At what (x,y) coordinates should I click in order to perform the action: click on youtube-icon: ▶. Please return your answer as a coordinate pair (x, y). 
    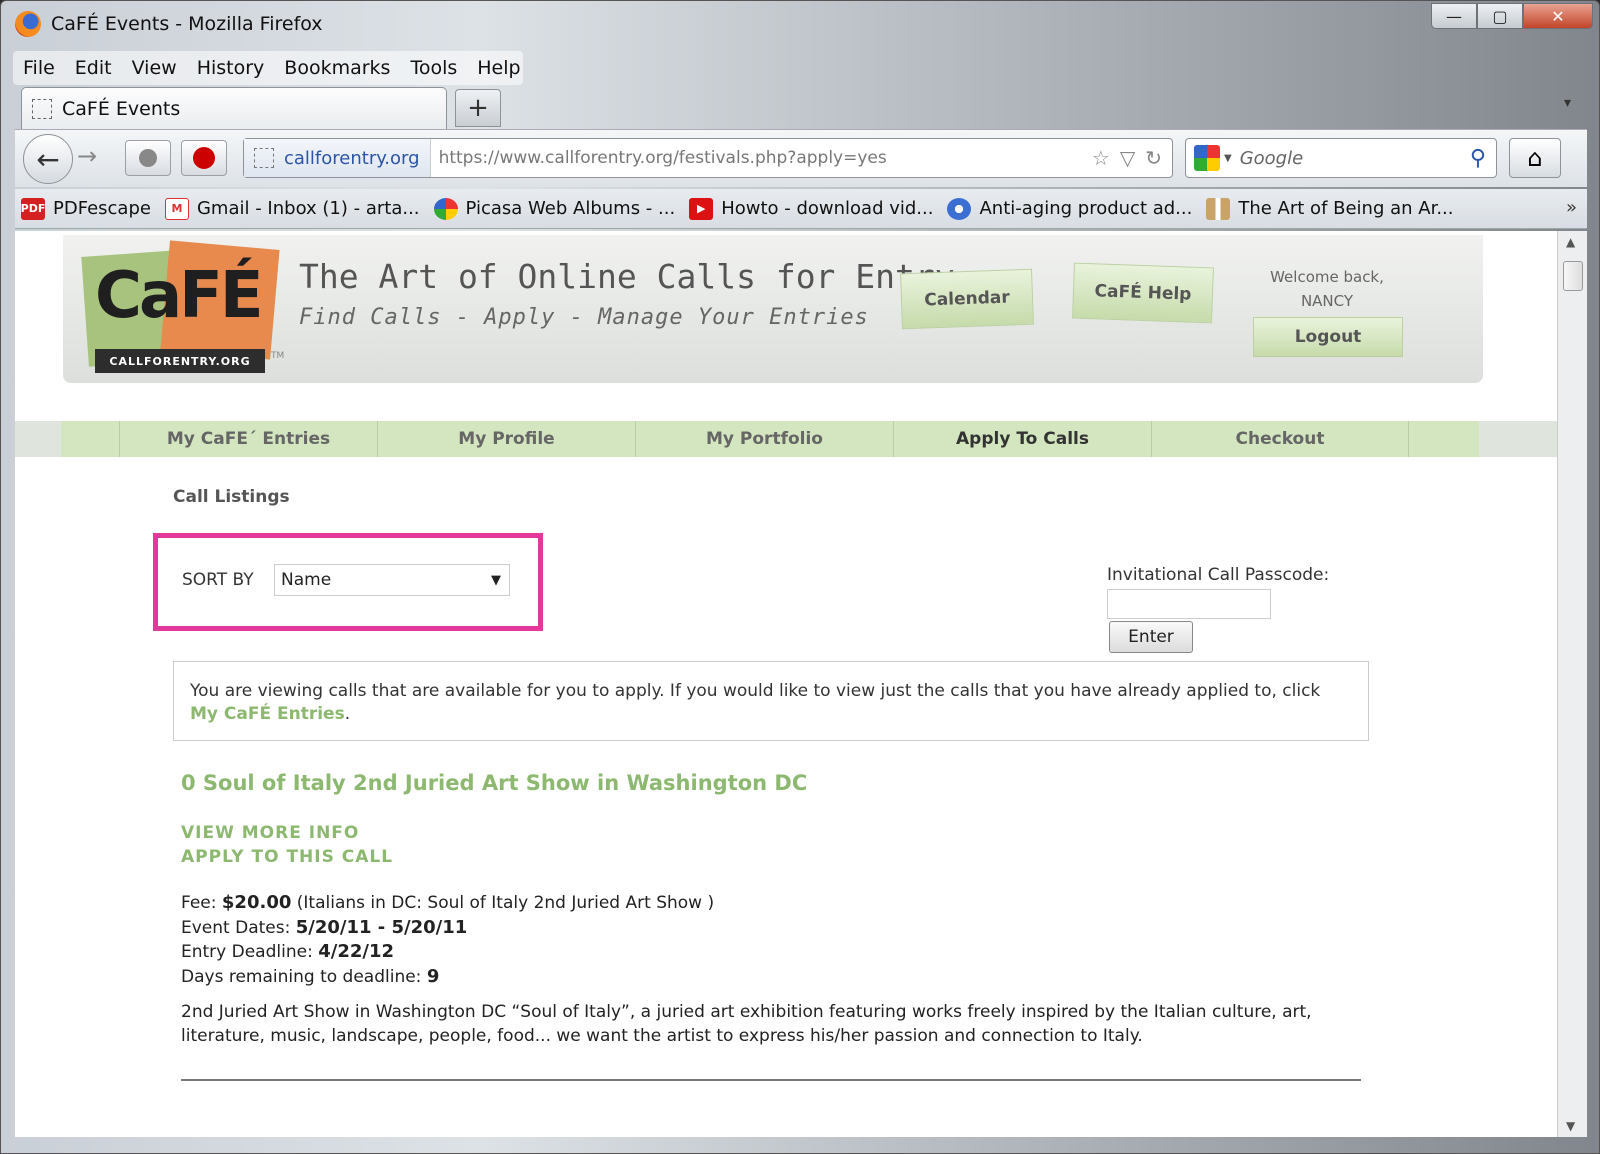
    Looking at the image, I should click on (701, 208).